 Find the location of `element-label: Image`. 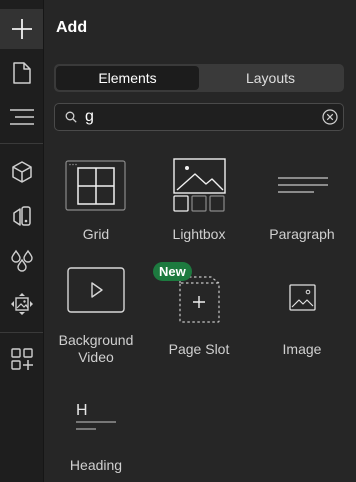

element-label: Image is located at coordinates (302, 349).